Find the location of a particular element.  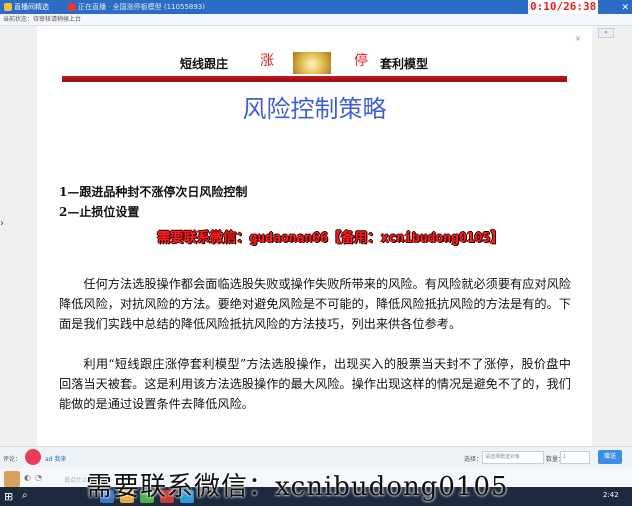

header-zhang: 涨 is located at coordinates (267, 61).